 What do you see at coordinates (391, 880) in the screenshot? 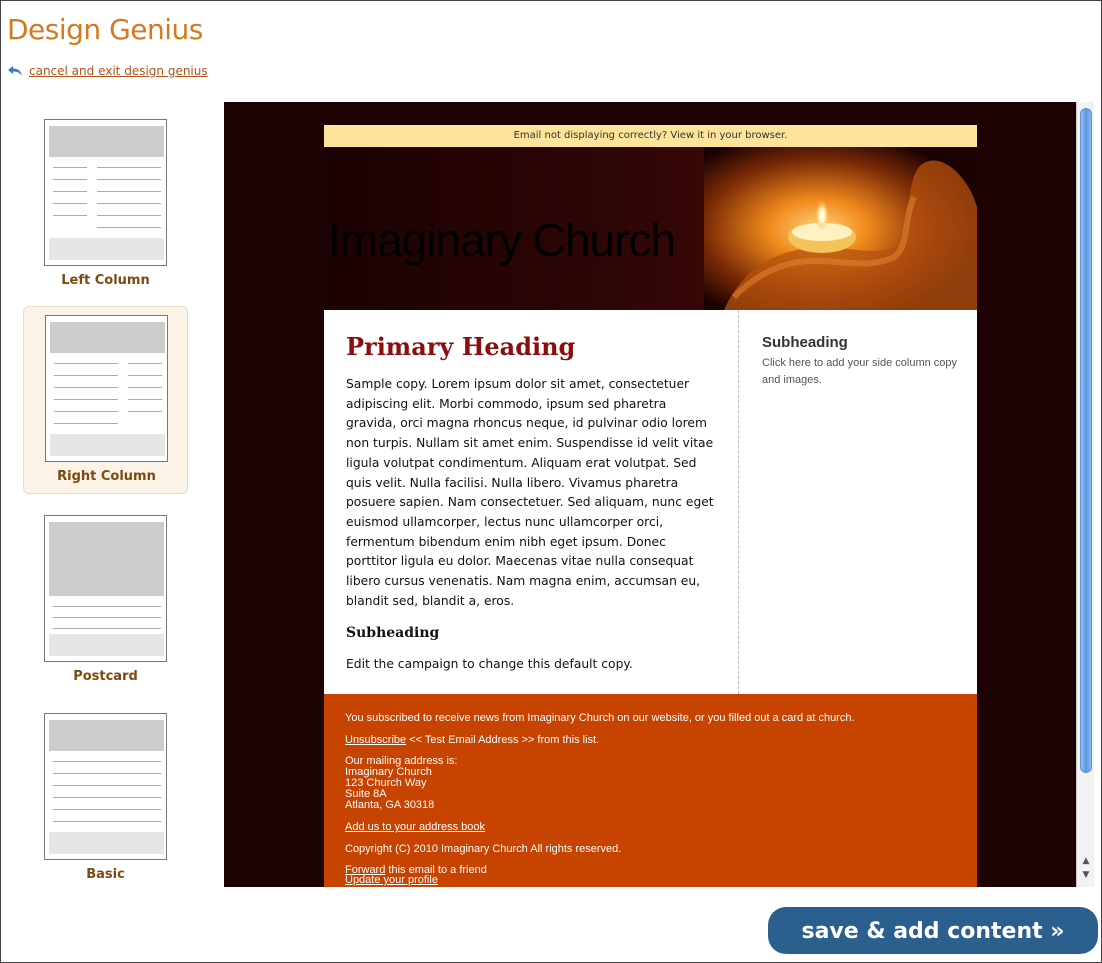
I see `update-profile-link: Update your profile` at bounding box center [391, 880].